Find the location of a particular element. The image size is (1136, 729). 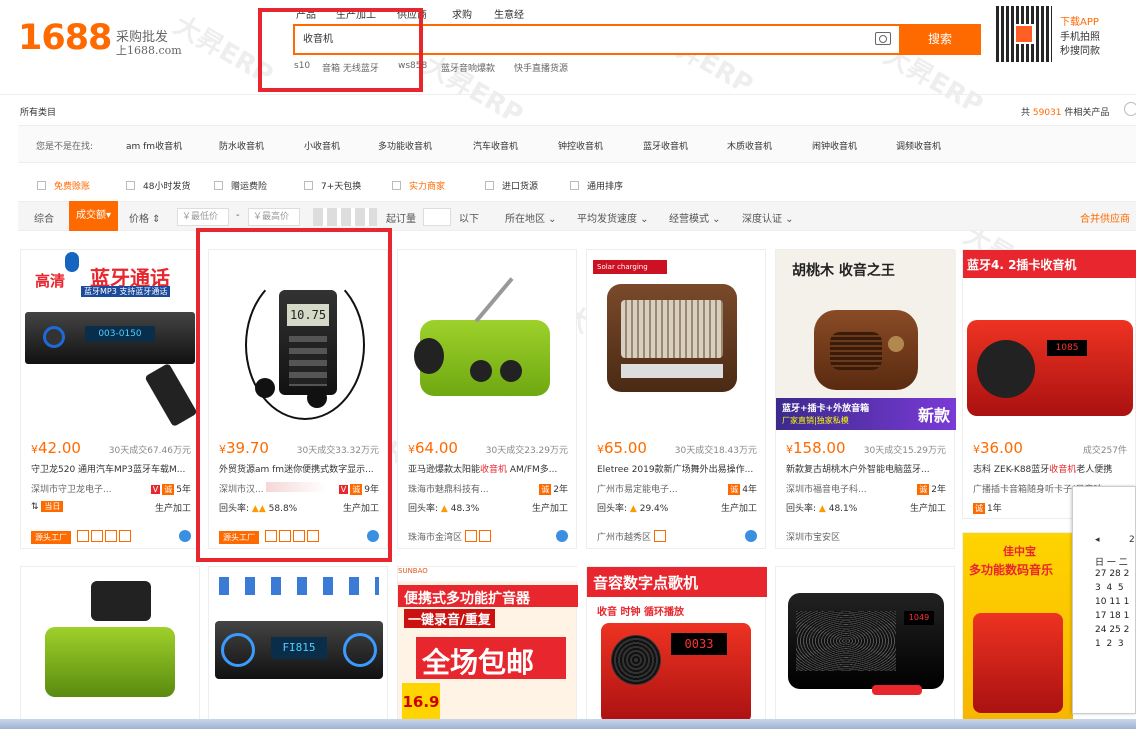

filter-strong-merchant: 实力商家 is located at coordinates (418, 185).